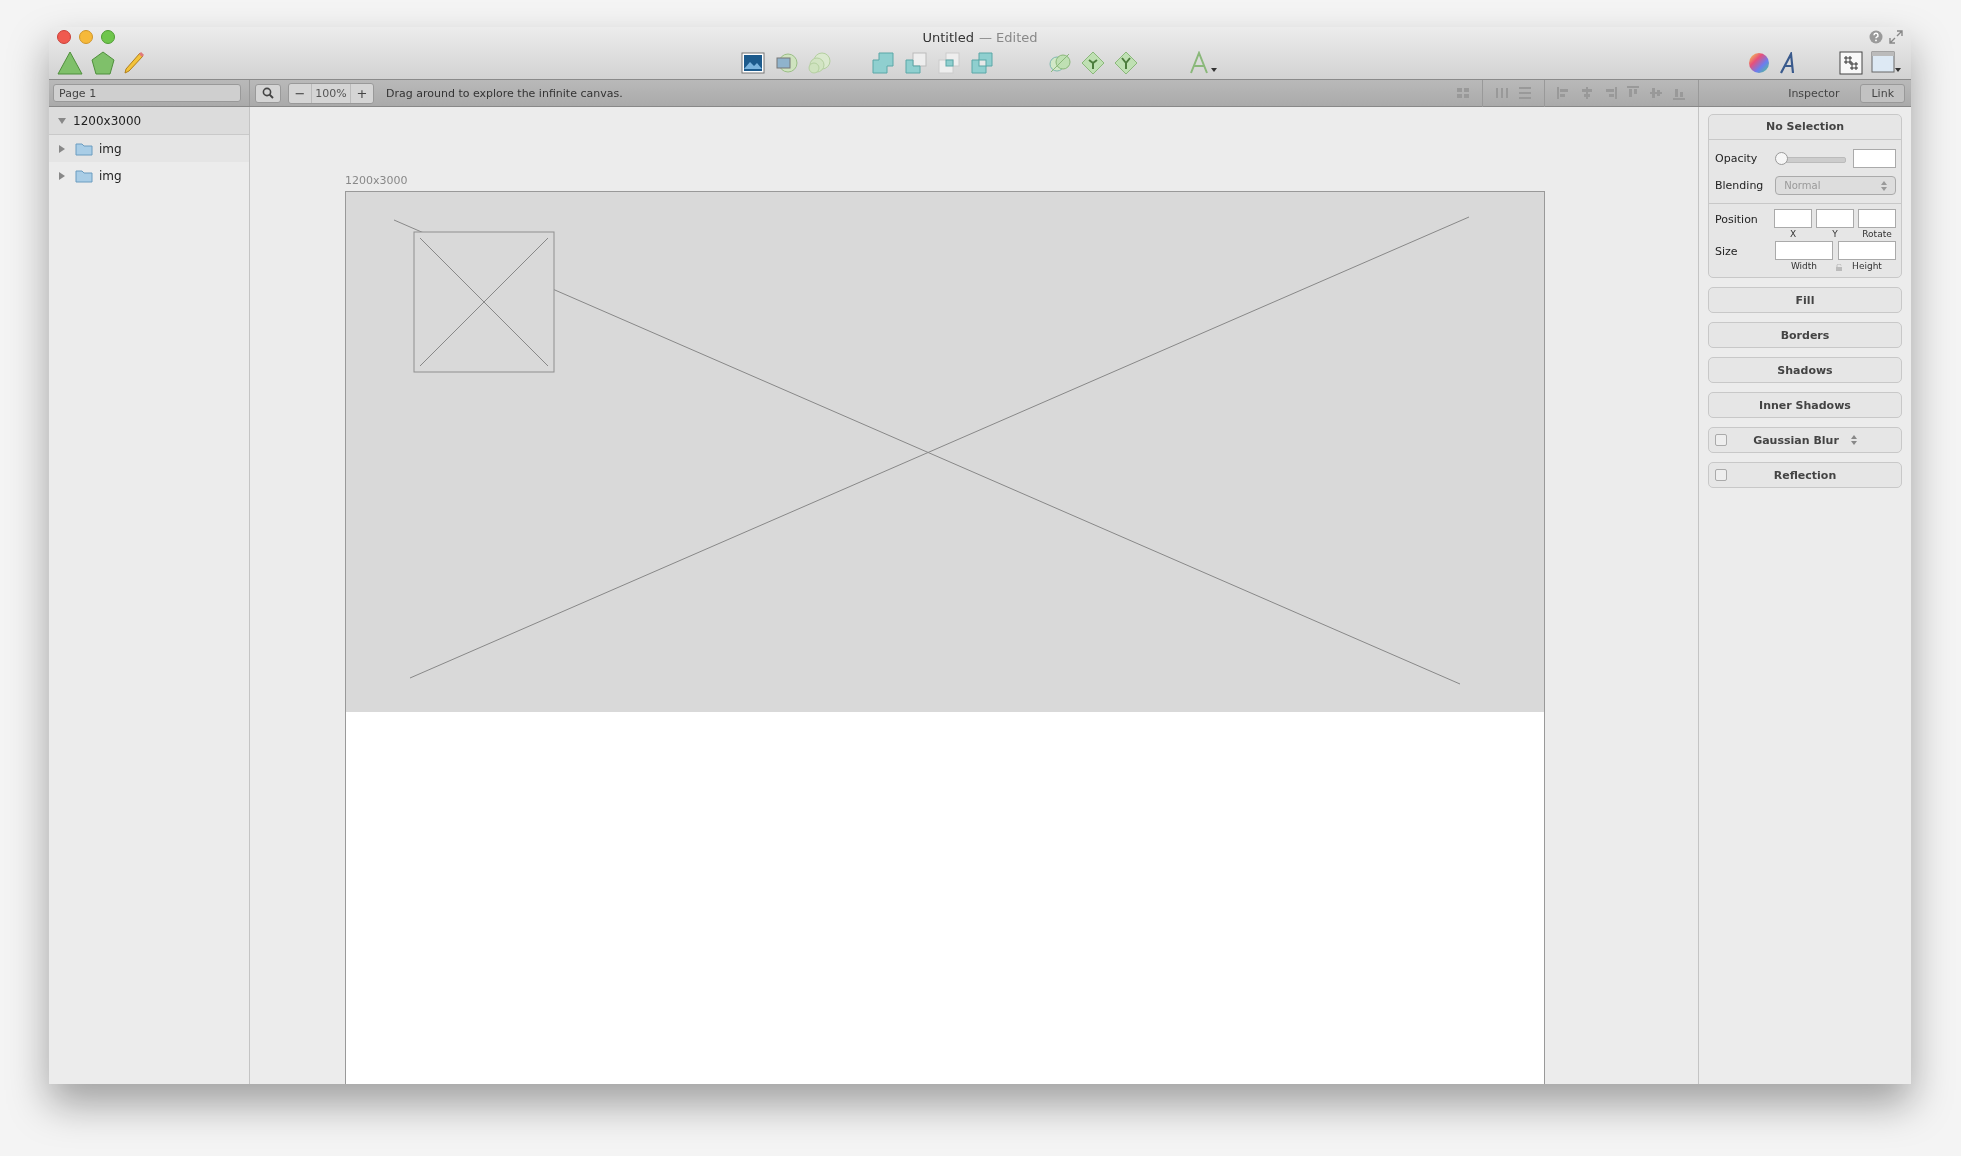  I want to click on masked-image-icon, so click(786, 63).